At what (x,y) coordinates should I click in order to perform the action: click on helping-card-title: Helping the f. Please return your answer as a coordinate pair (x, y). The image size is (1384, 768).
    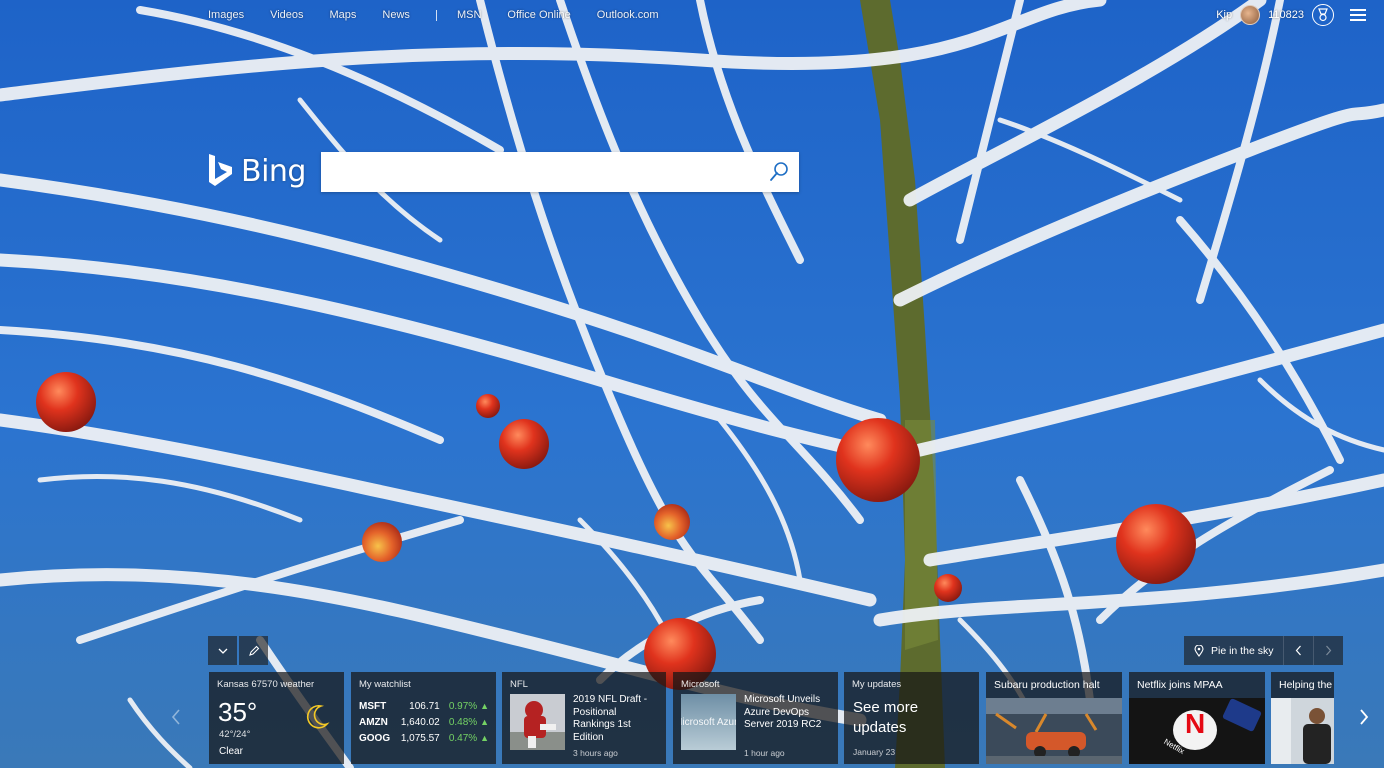
    Looking at the image, I should click on (1306, 685).